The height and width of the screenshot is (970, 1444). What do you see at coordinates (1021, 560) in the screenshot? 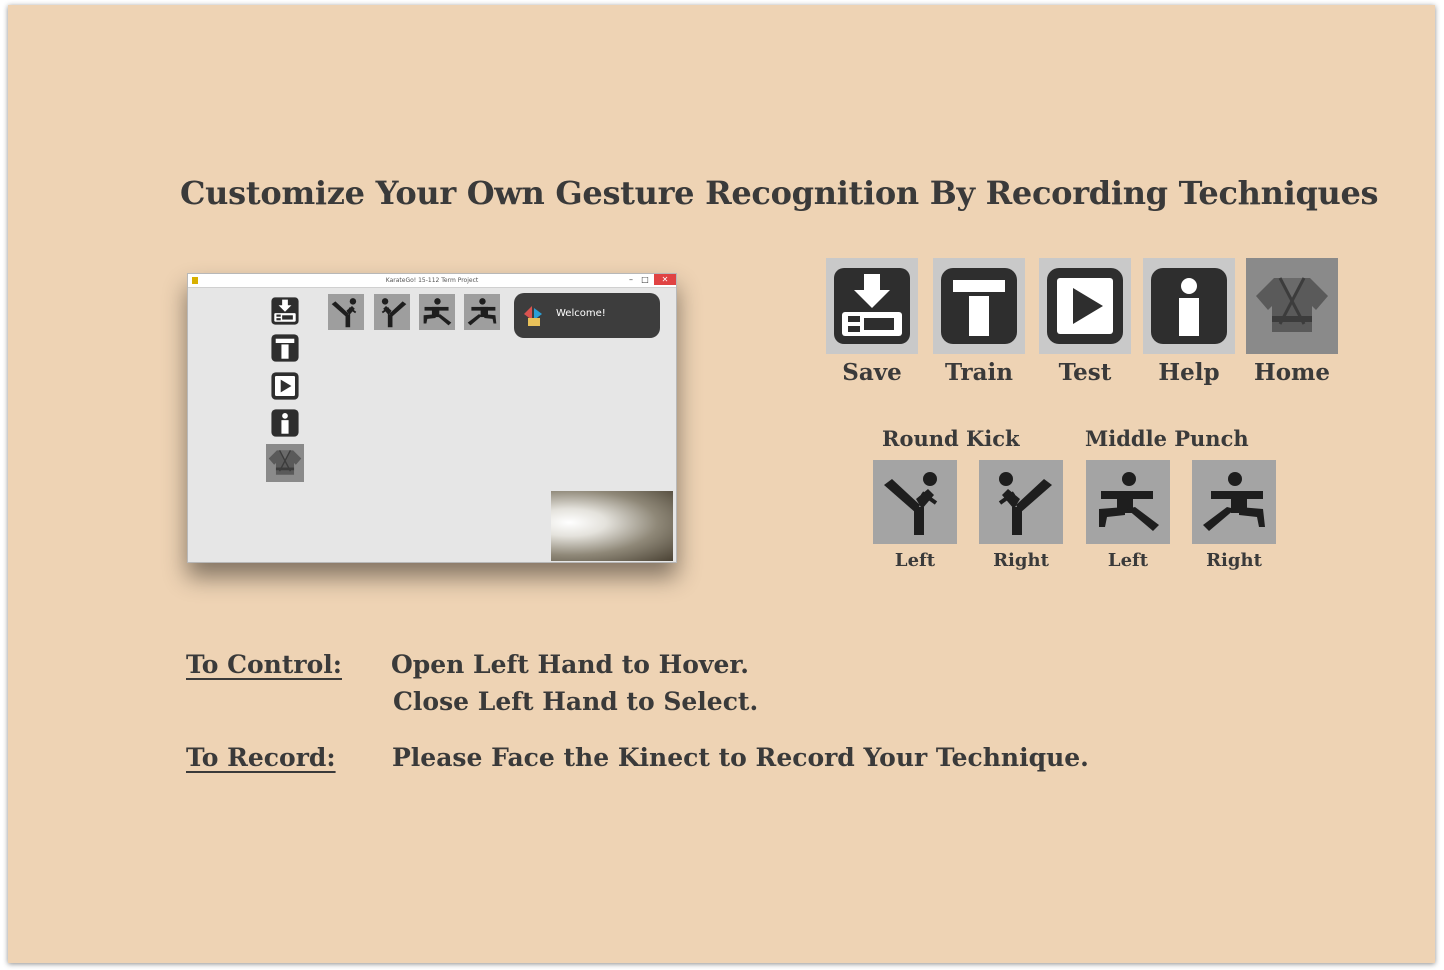
I see `round-kick-right-label: Right` at bounding box center [1021, 560].